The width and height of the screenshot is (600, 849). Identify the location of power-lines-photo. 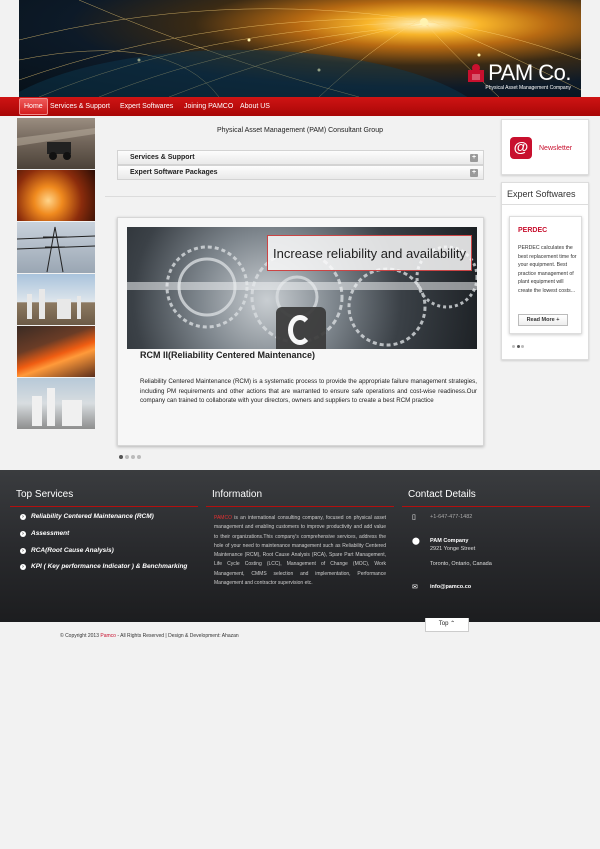
(56, 247).